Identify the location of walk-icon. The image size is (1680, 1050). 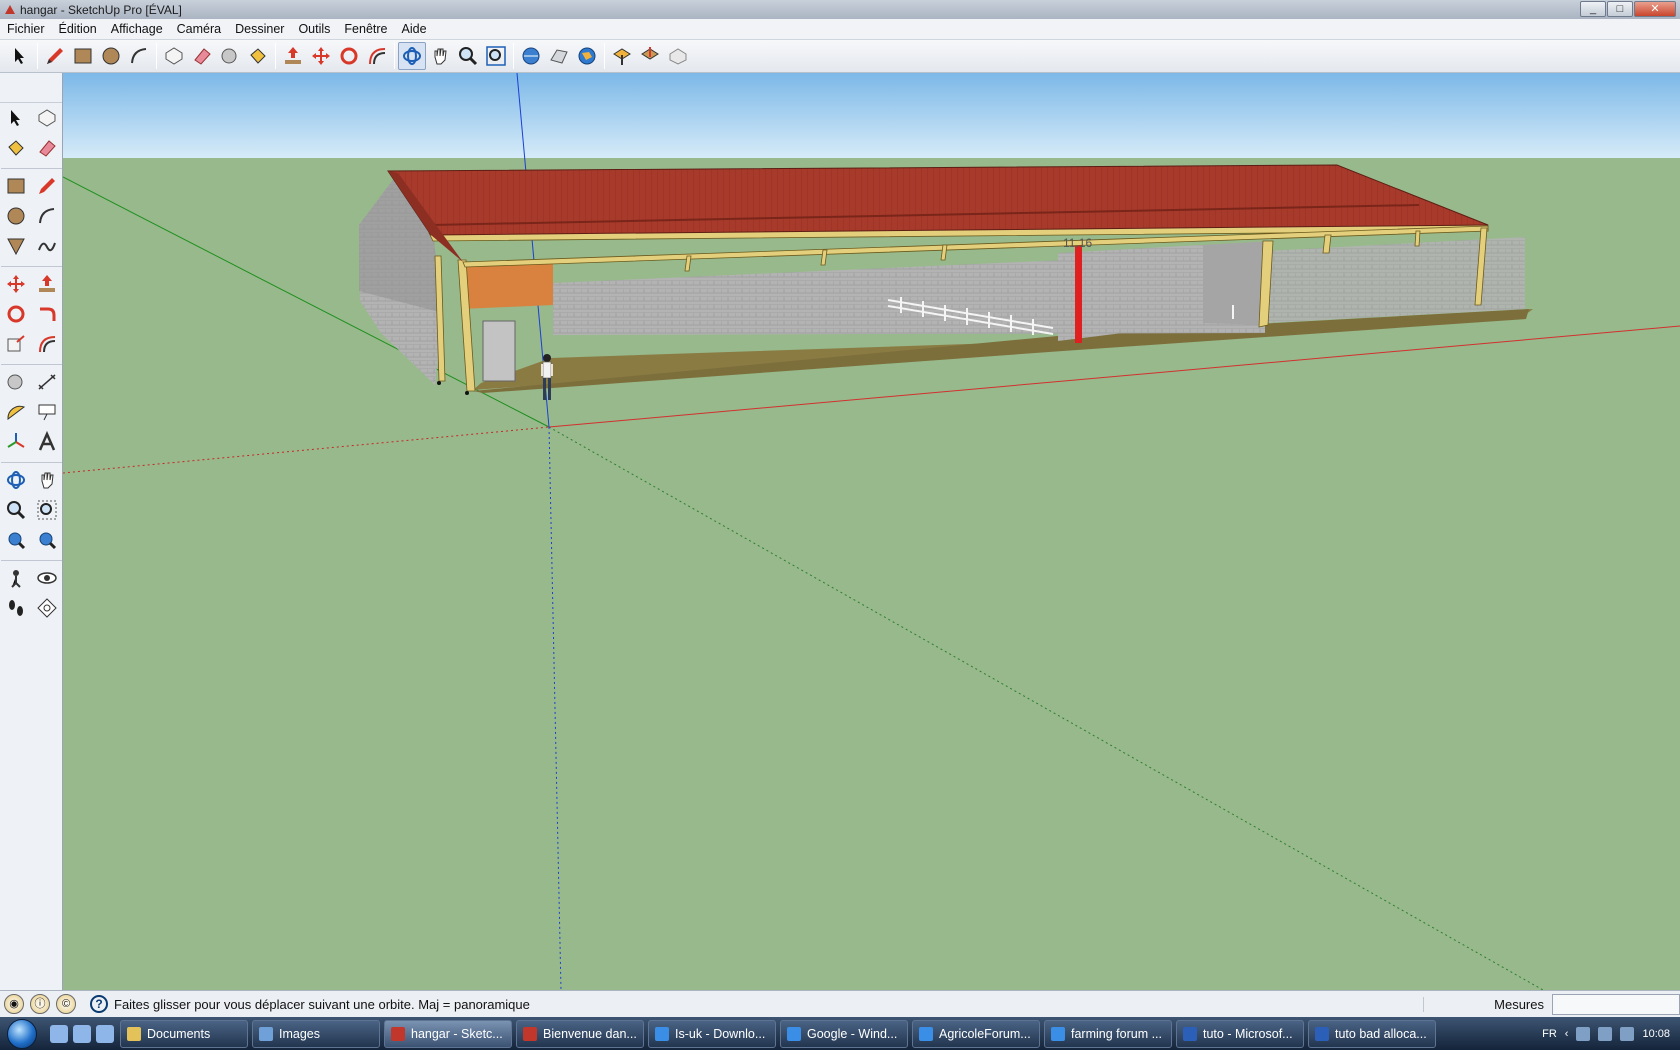
(16, 608).